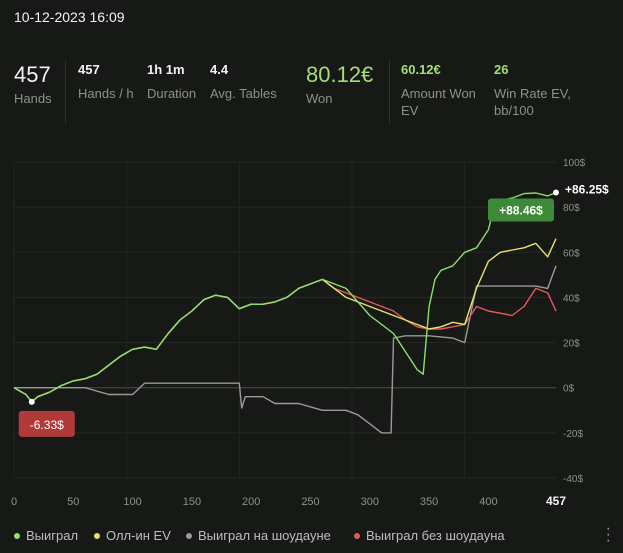  What do you see at coordinates (608, 535) in the screenshot?
I see `more-vertical-icon: · · ·` at bounding box center [608, 535].